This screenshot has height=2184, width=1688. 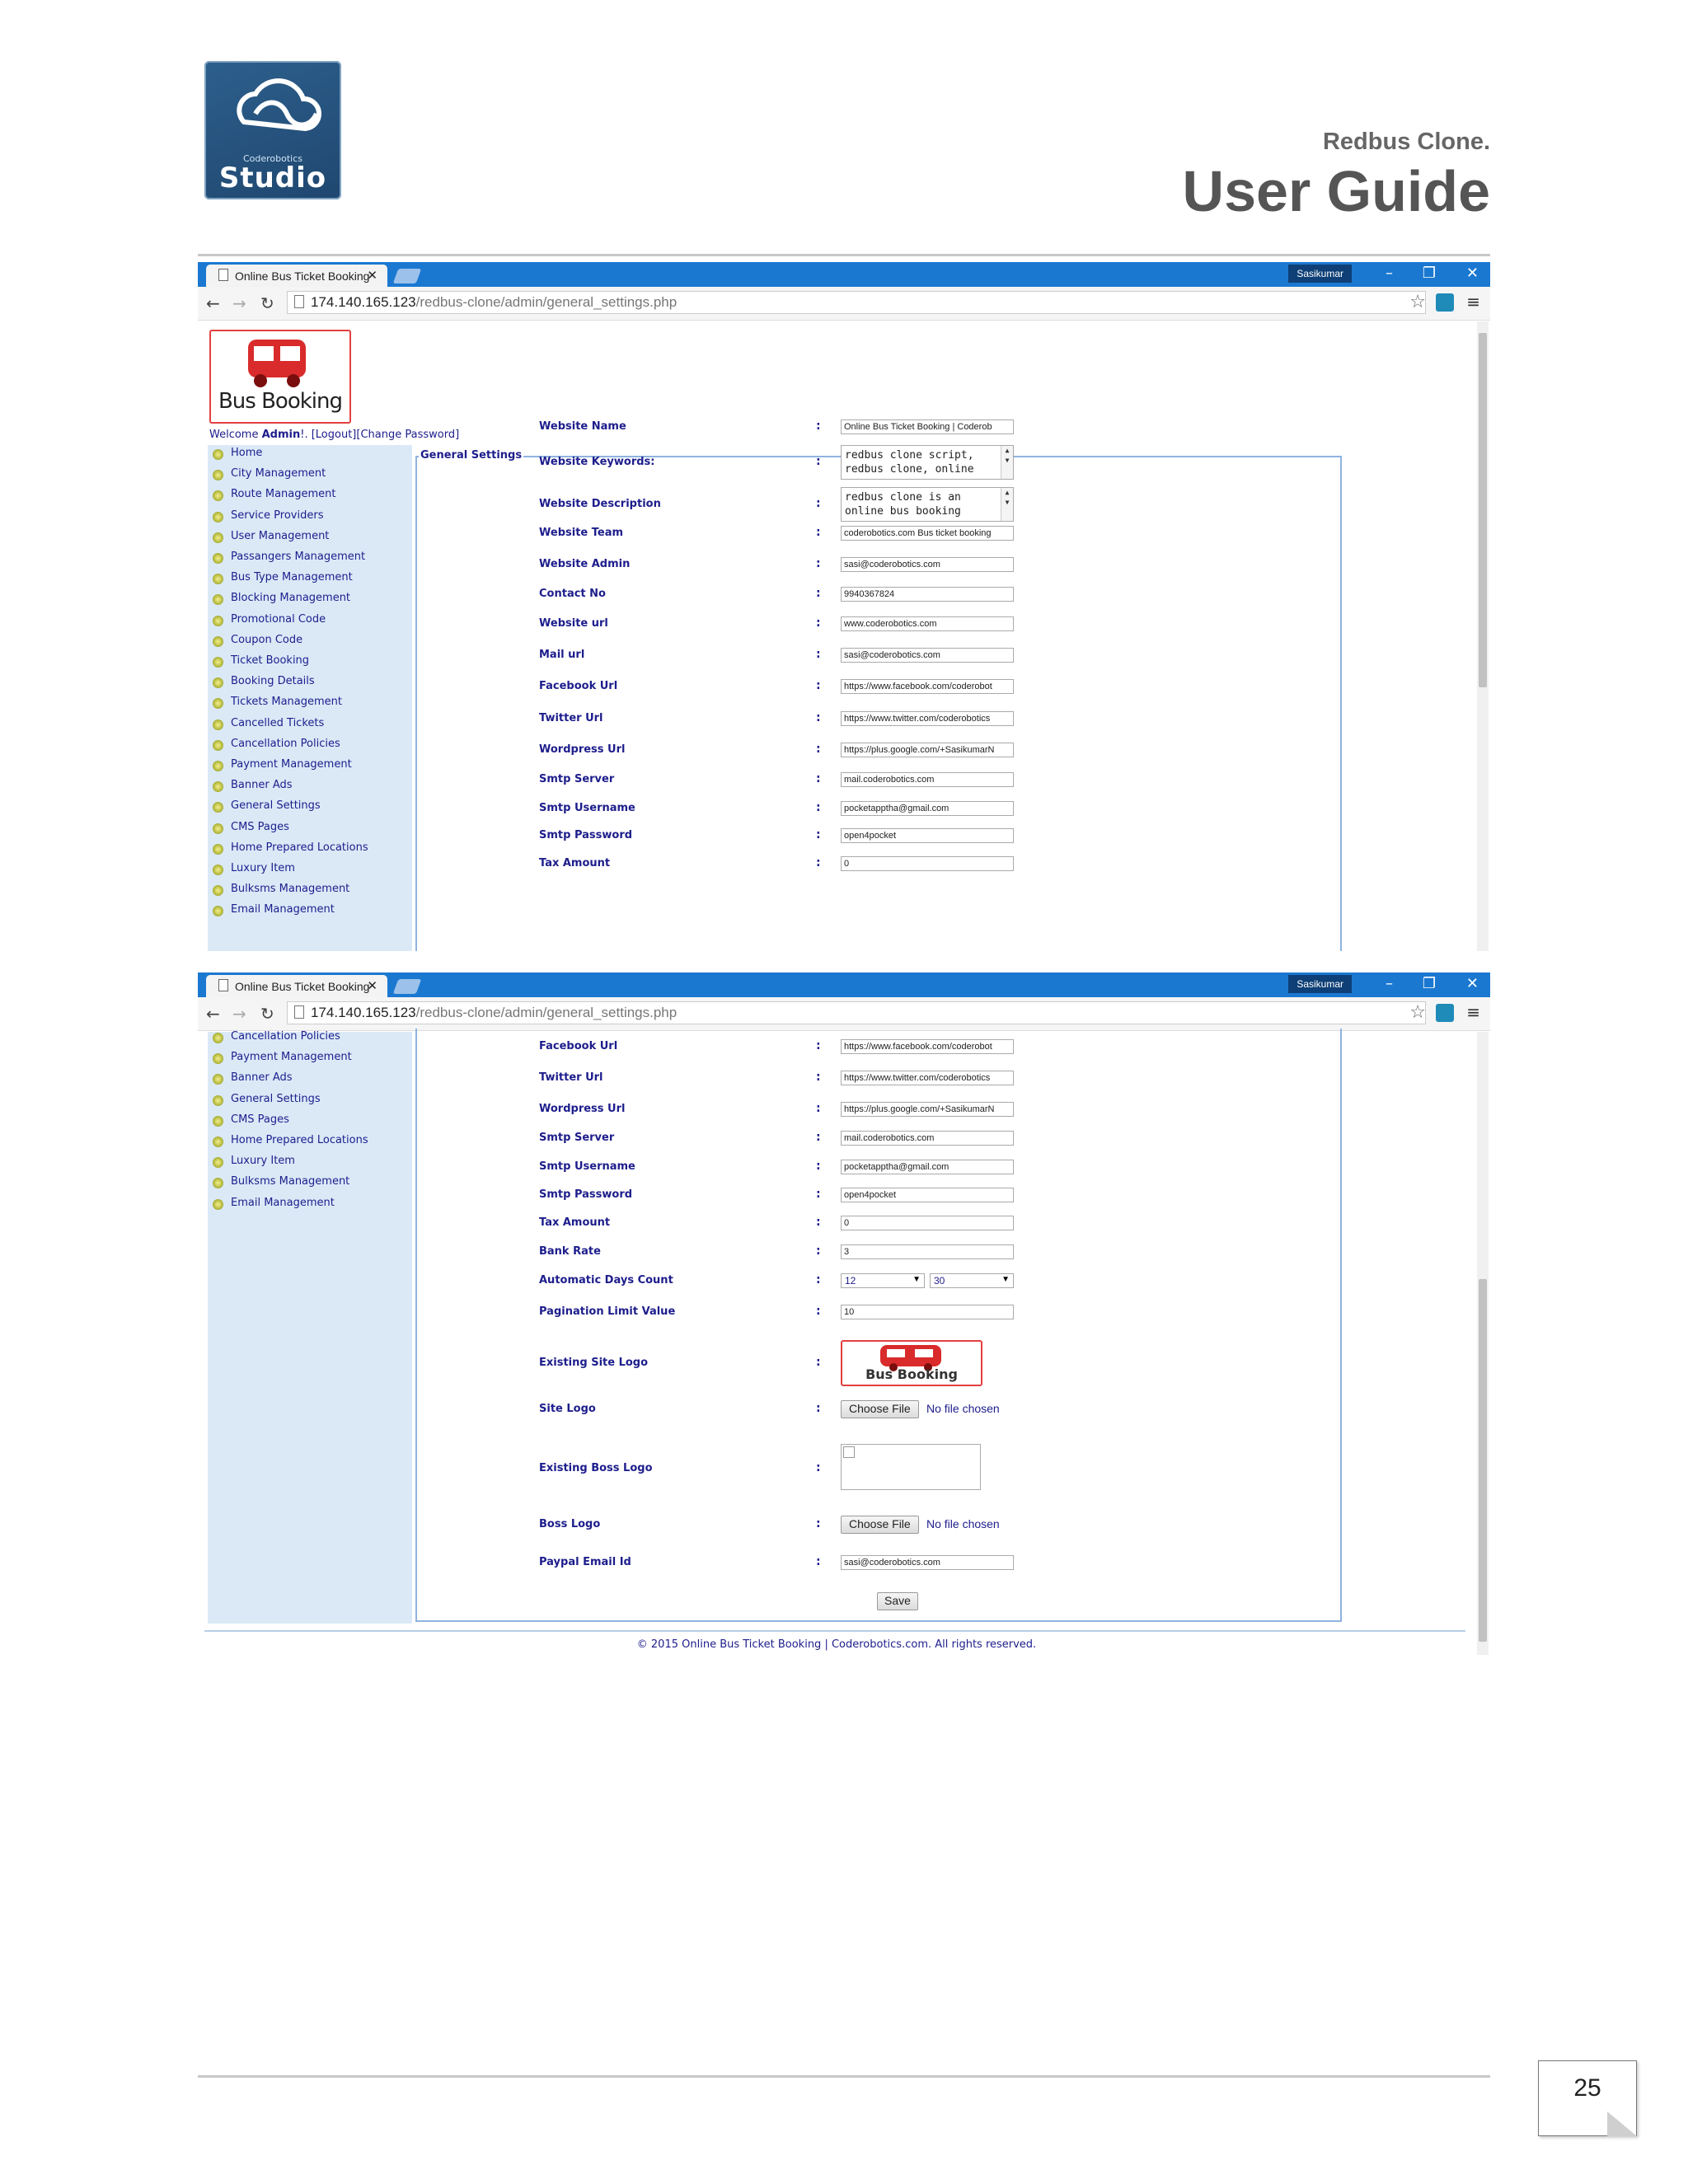 I want to click on text-input: coderobotics.com Bus ticket booking, so click(x=927, y=533).